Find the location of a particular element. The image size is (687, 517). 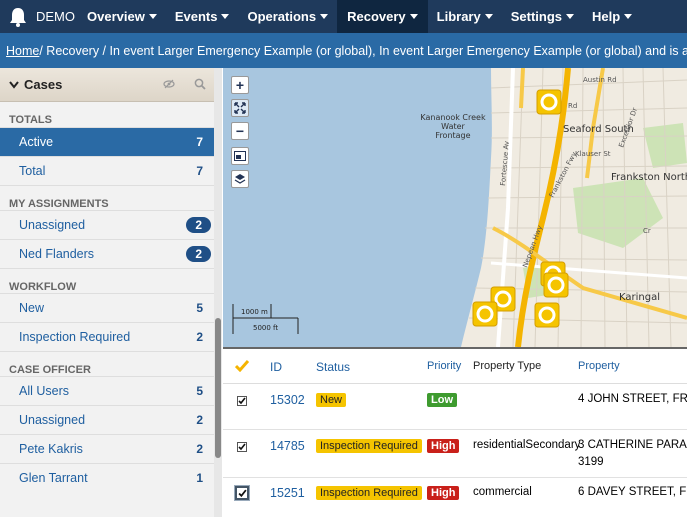

cases-panel-title: Cases is located at coordinates (43, 84).